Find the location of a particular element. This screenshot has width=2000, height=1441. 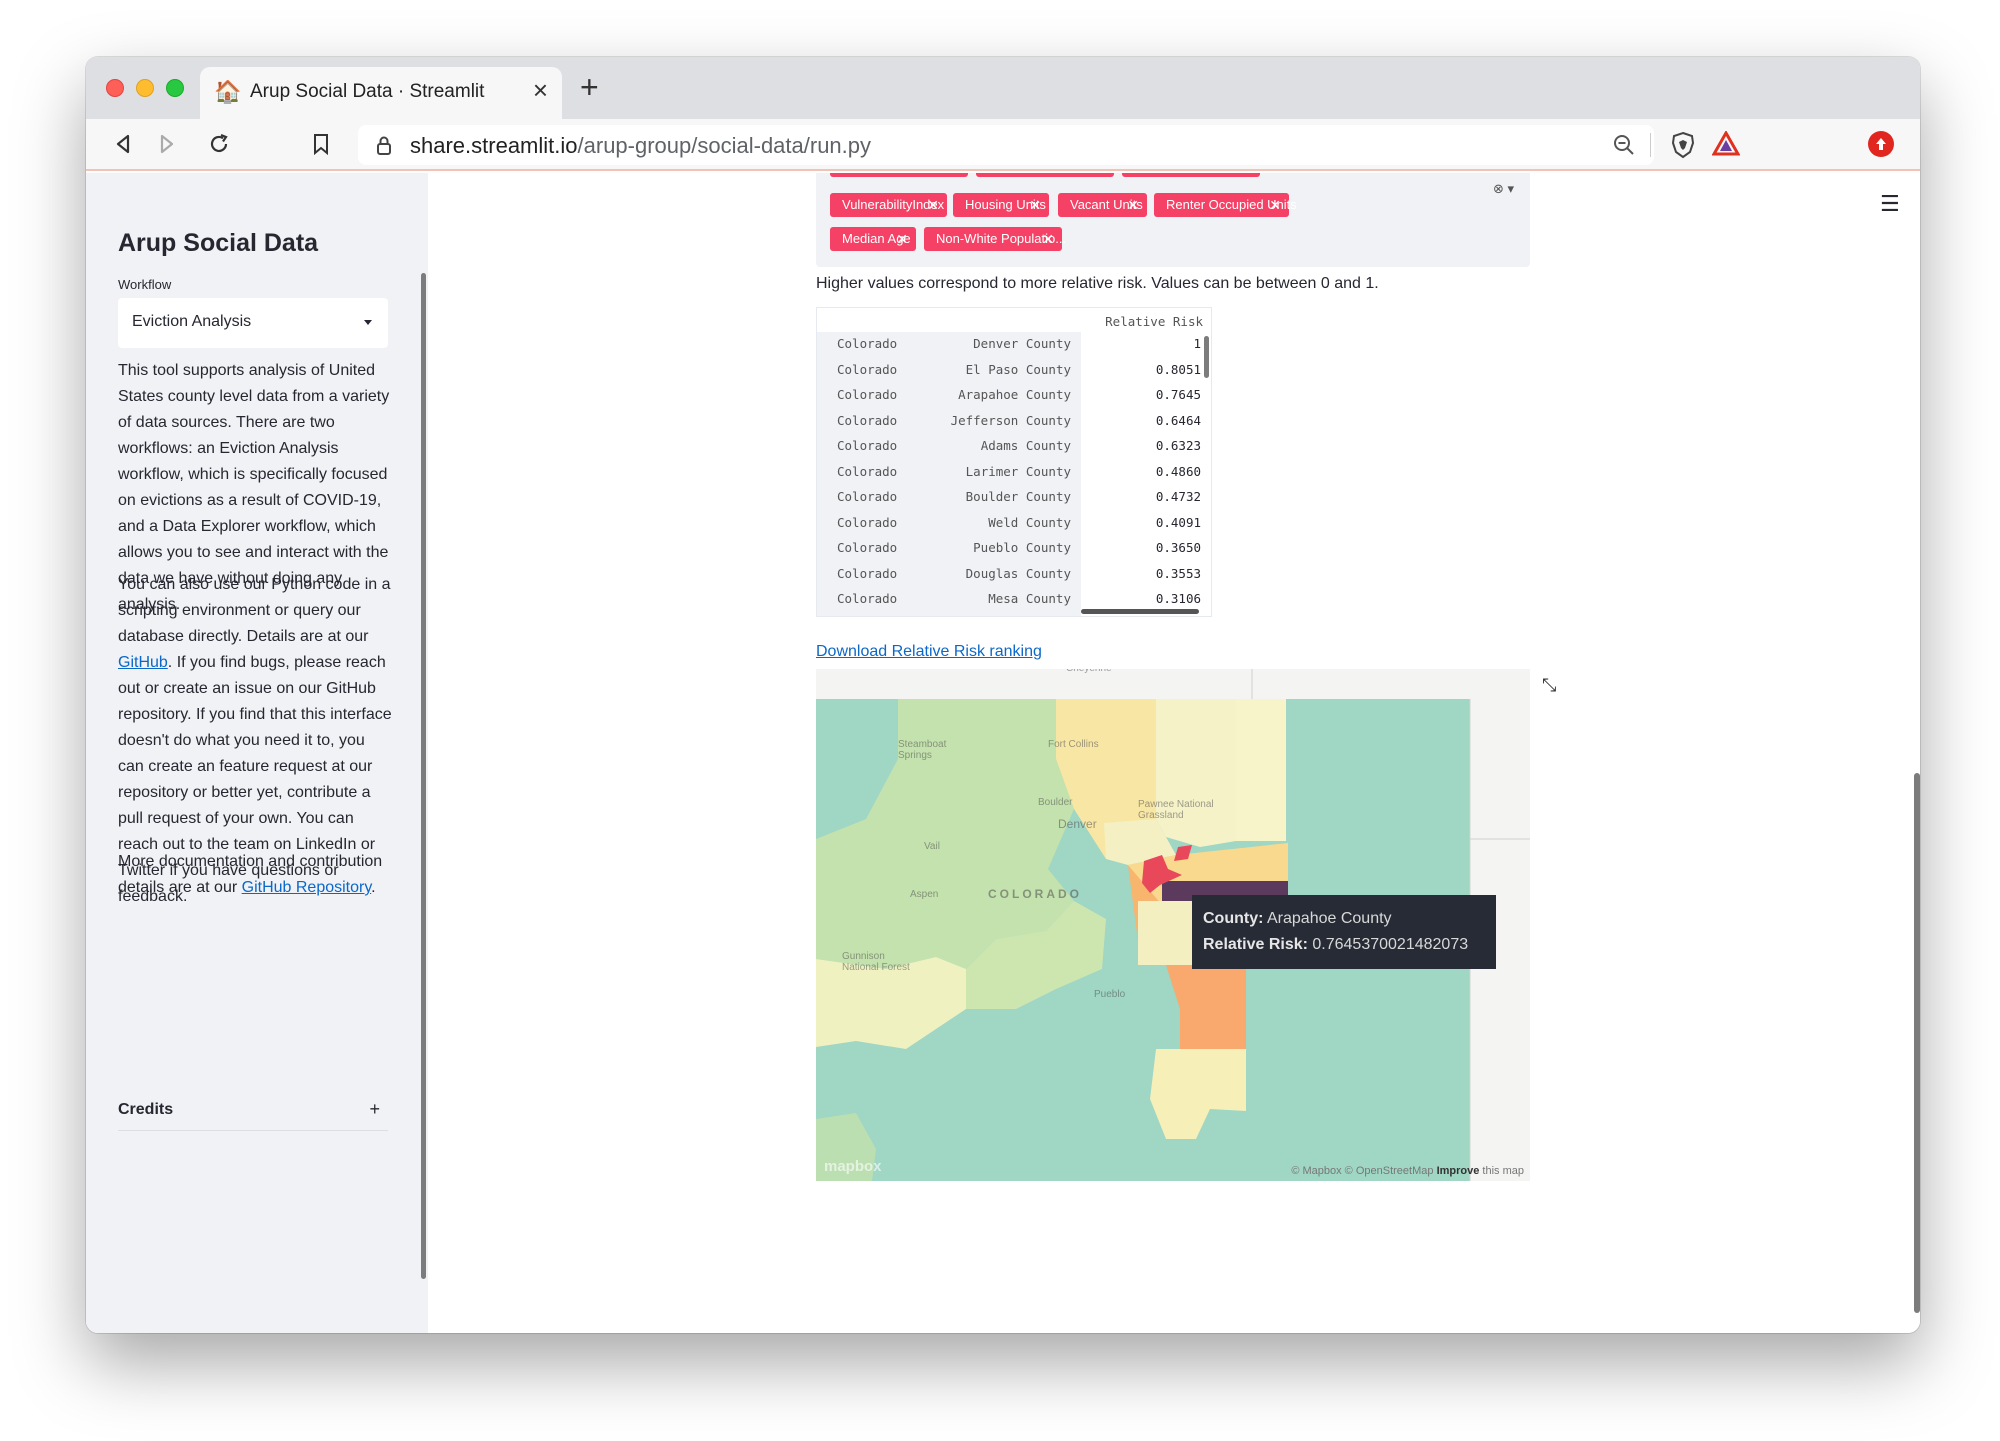

county-cell: Denver County is located at coordinates (1022, 343).